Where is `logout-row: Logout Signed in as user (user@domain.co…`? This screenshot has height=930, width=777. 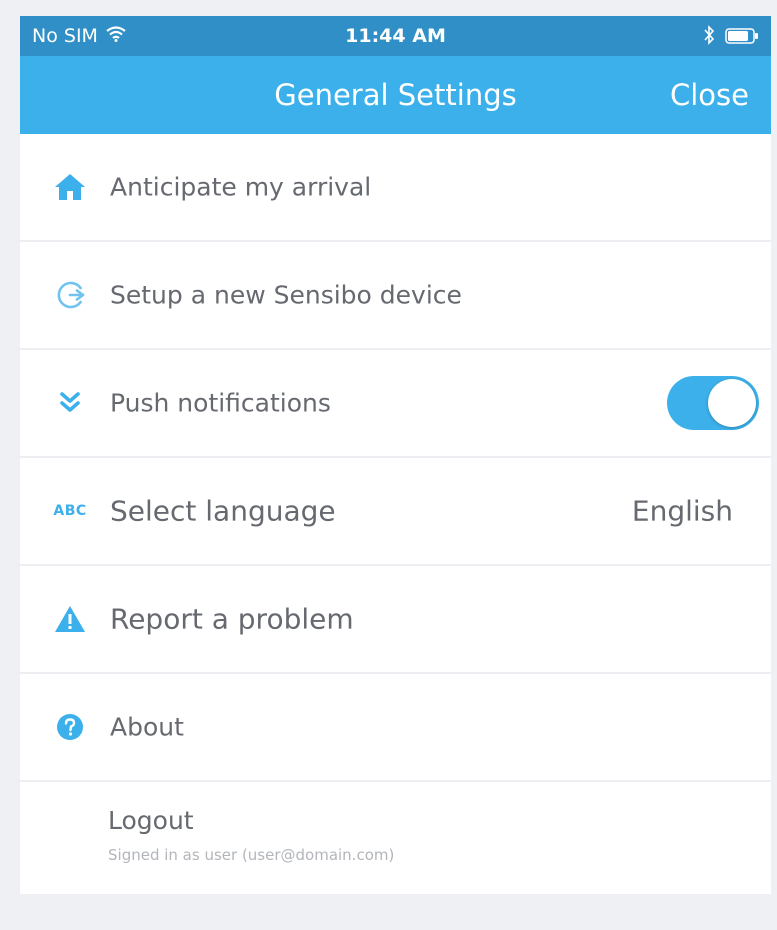 logout-row: Logout Signed in as user (user@domain.co… is located at coordinates (395, 836).